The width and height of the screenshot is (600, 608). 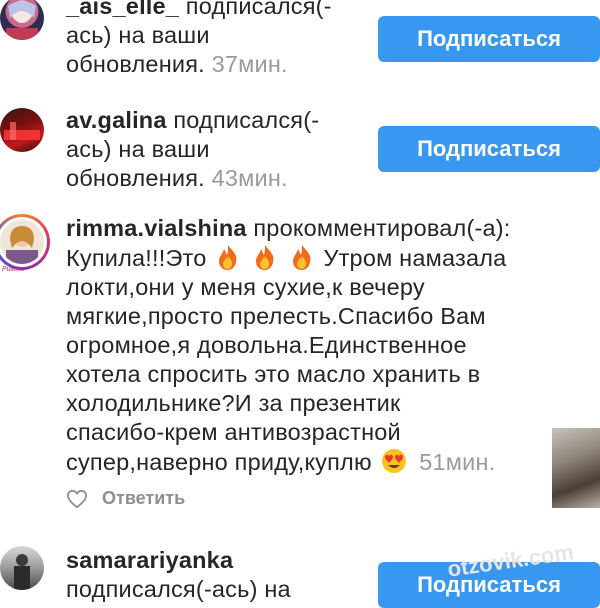 I want to click on username-link: rimma.vialshina, so click(x=156, y=228).